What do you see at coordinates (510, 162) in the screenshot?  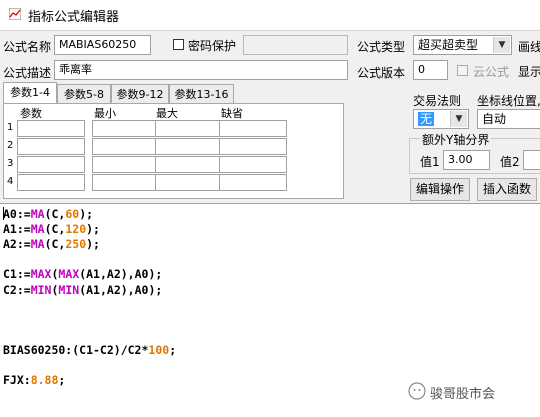 I see `value2-label: 值2` at bounding box center [510, 162].